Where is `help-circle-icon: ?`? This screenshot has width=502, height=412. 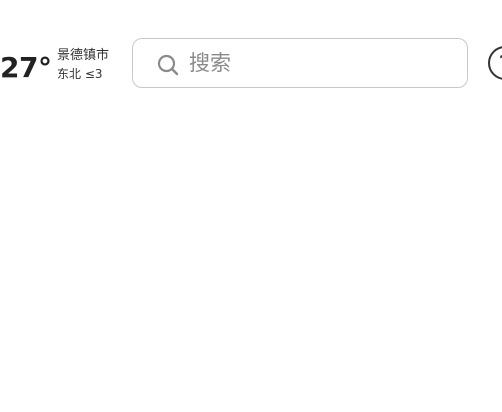 help-circle-icon: ? is located at coordinates (495, 63).